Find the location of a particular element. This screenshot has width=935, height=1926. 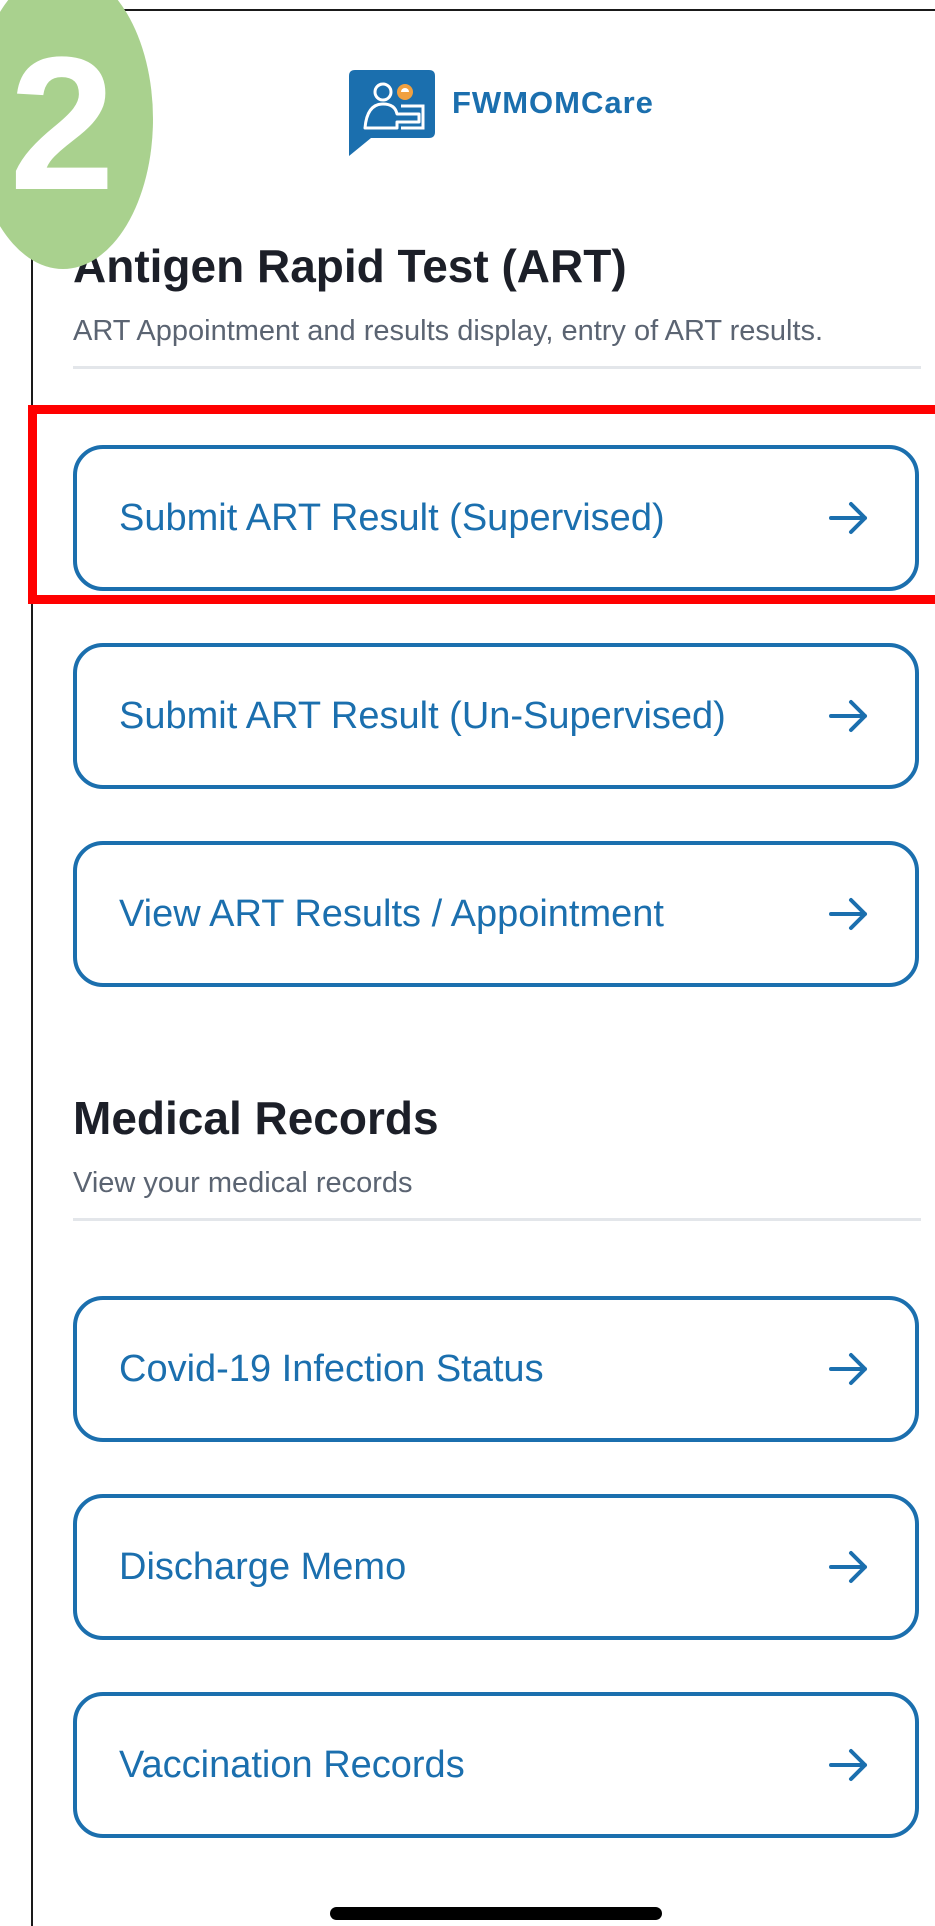

step-number: 2 is located at coordinates (62, 124).